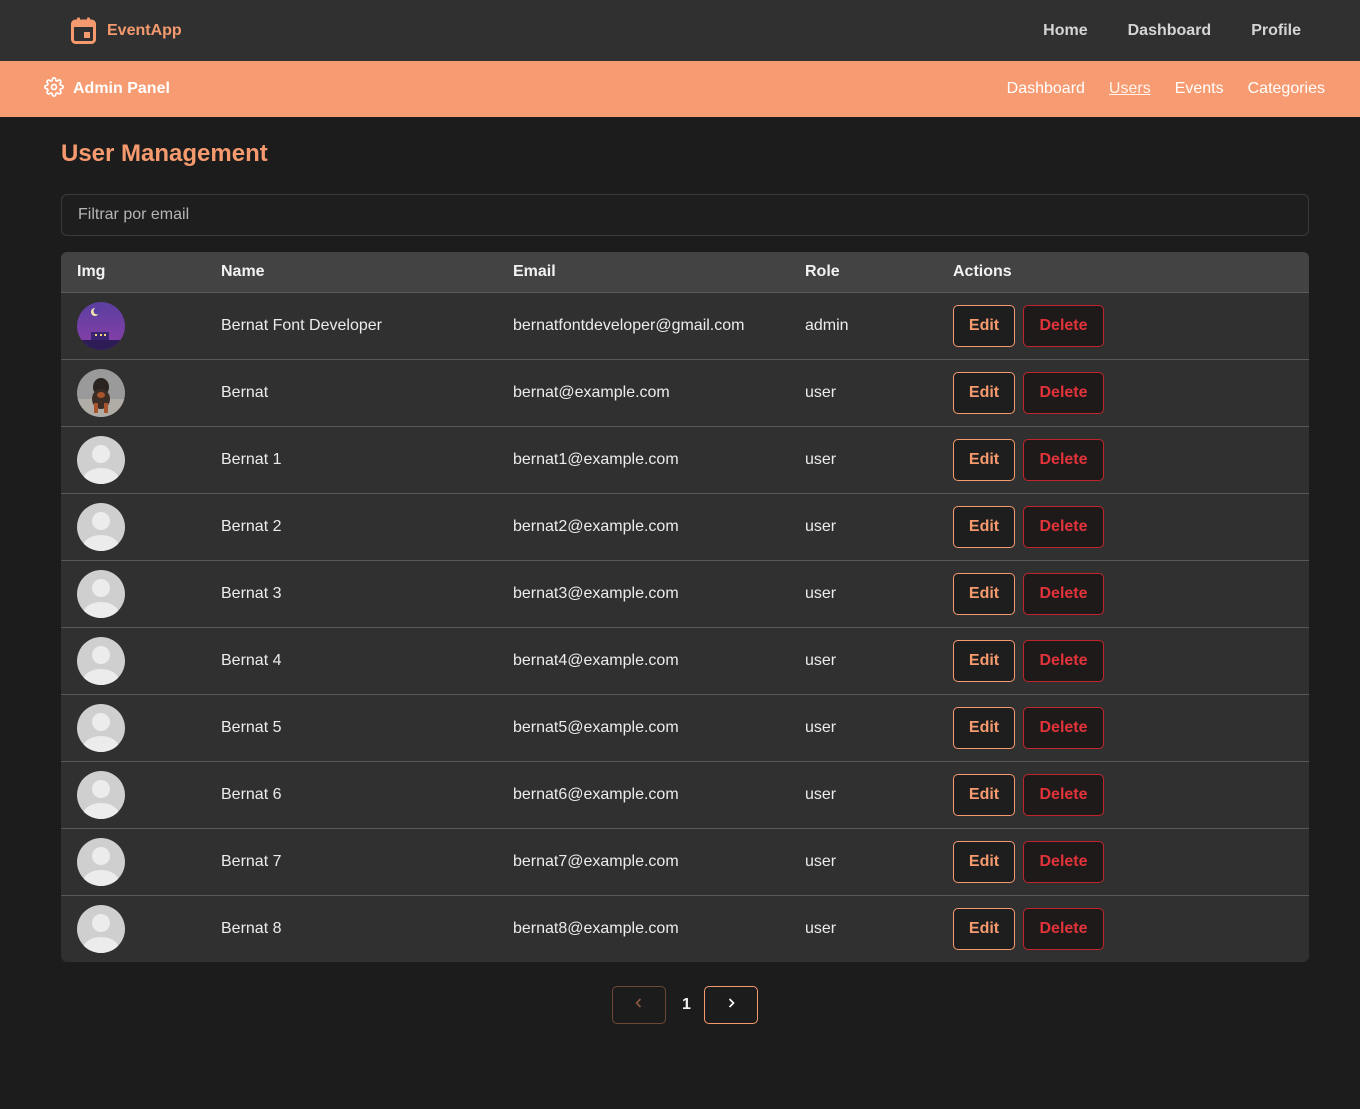 This screenshot has width=1360, height=1109. What do you see at coordinates (251, 593) in the screenshot?
I see `user-name: Bernat 3` at bounding box center [251, 593].